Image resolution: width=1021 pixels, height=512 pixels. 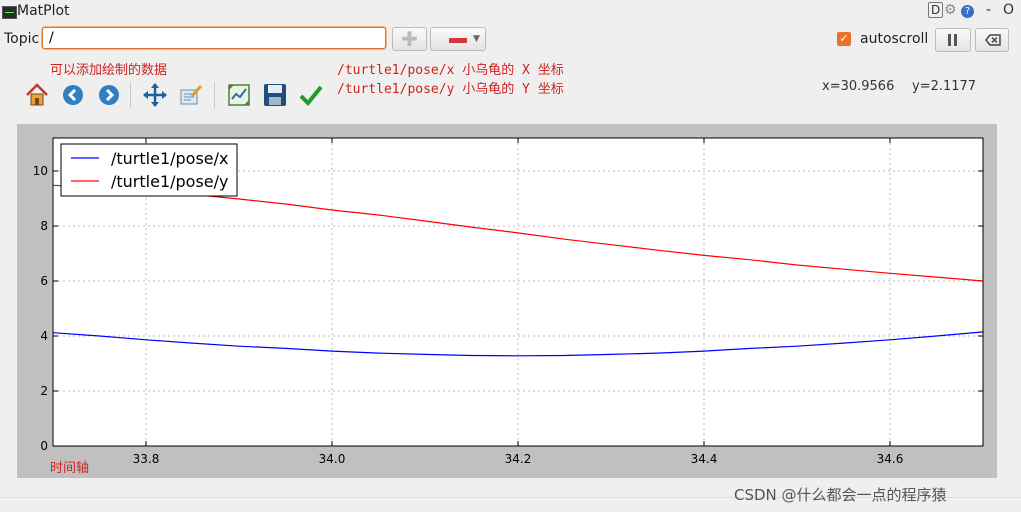 I want to click on legend: /turtle1/pose/x/turtle1/pose/y, so click(x=149, y=170).